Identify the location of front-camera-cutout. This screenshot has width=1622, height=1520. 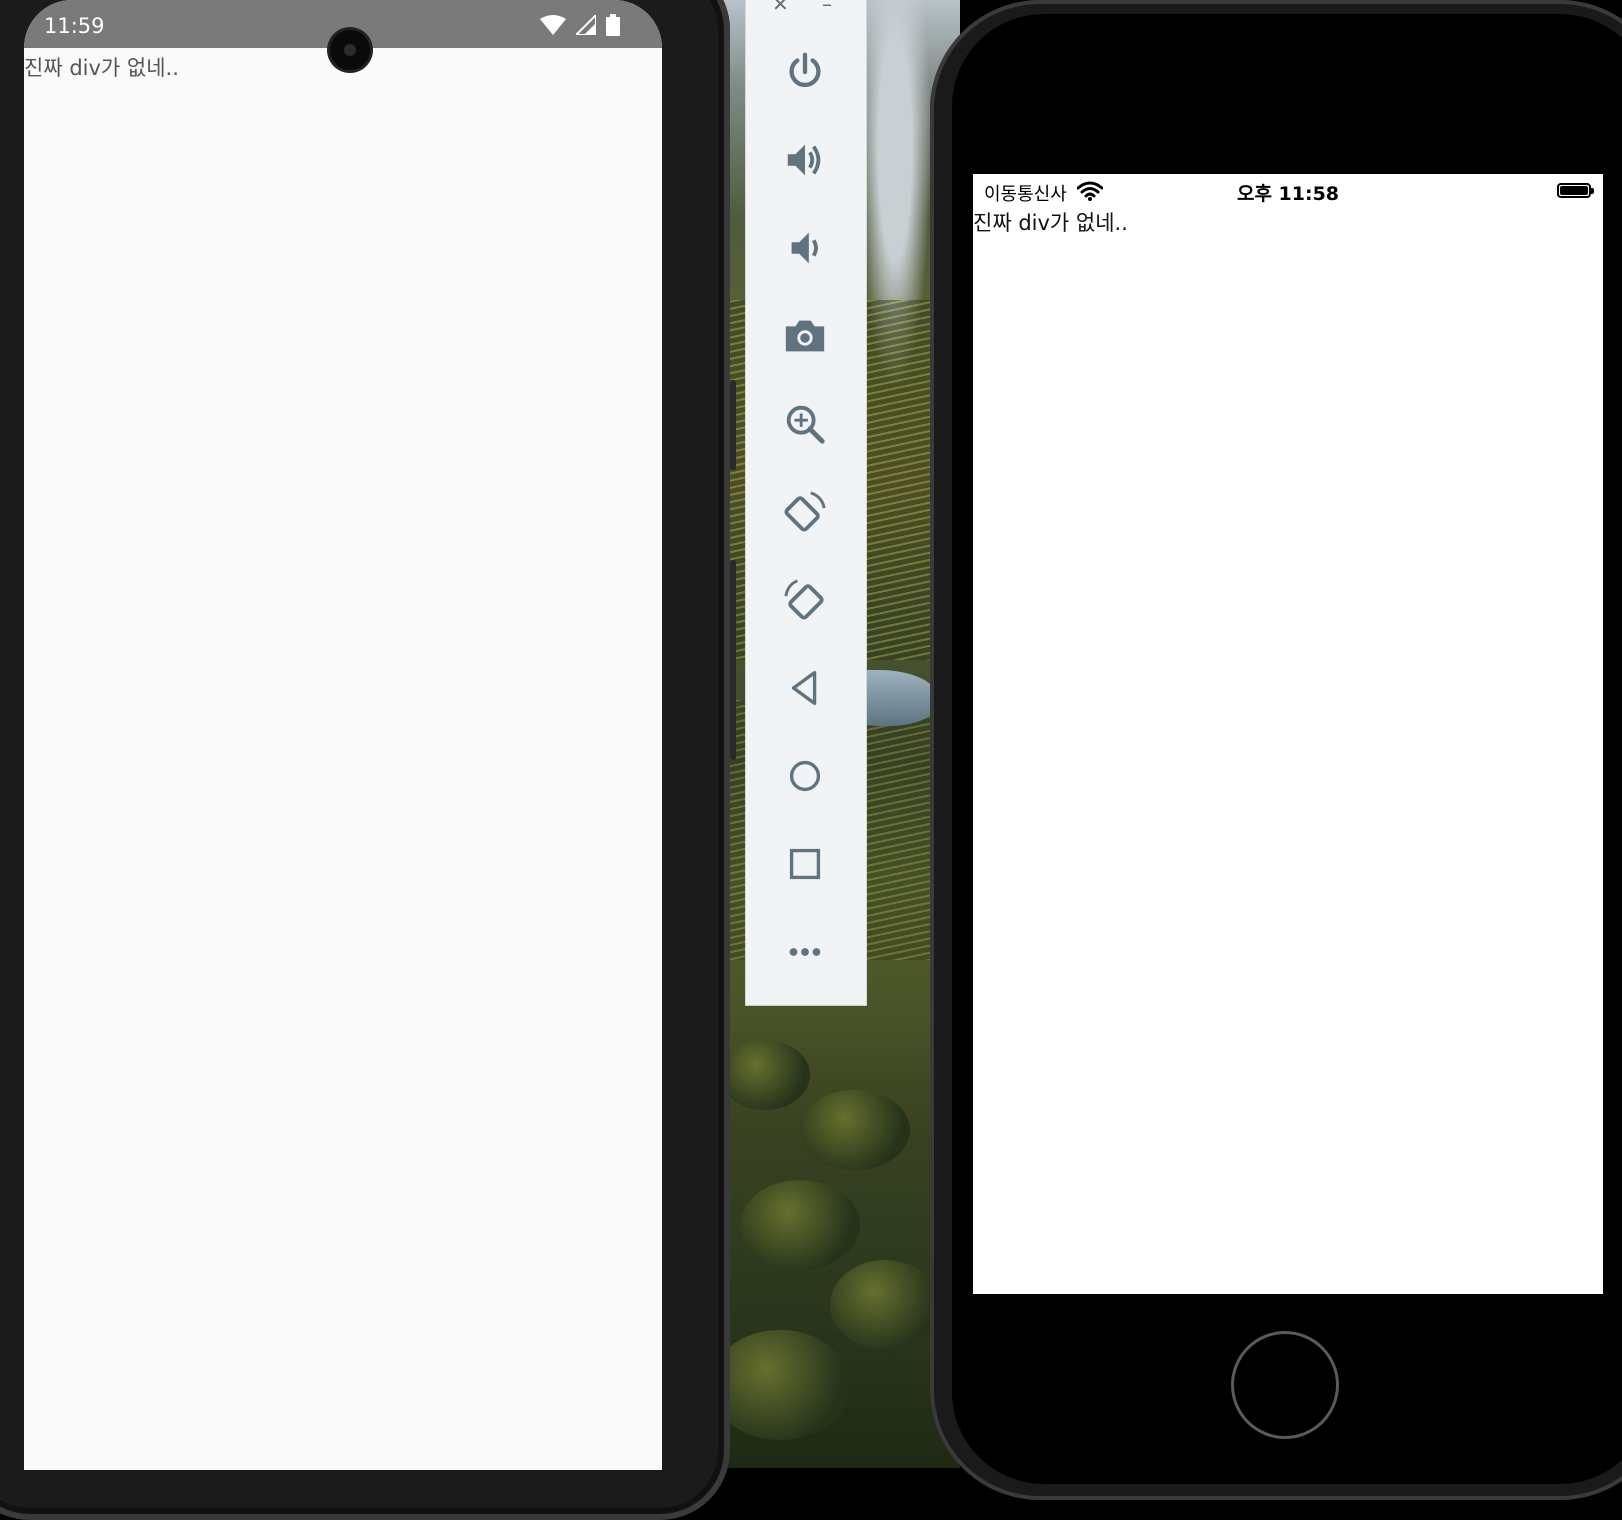
(350, 50).